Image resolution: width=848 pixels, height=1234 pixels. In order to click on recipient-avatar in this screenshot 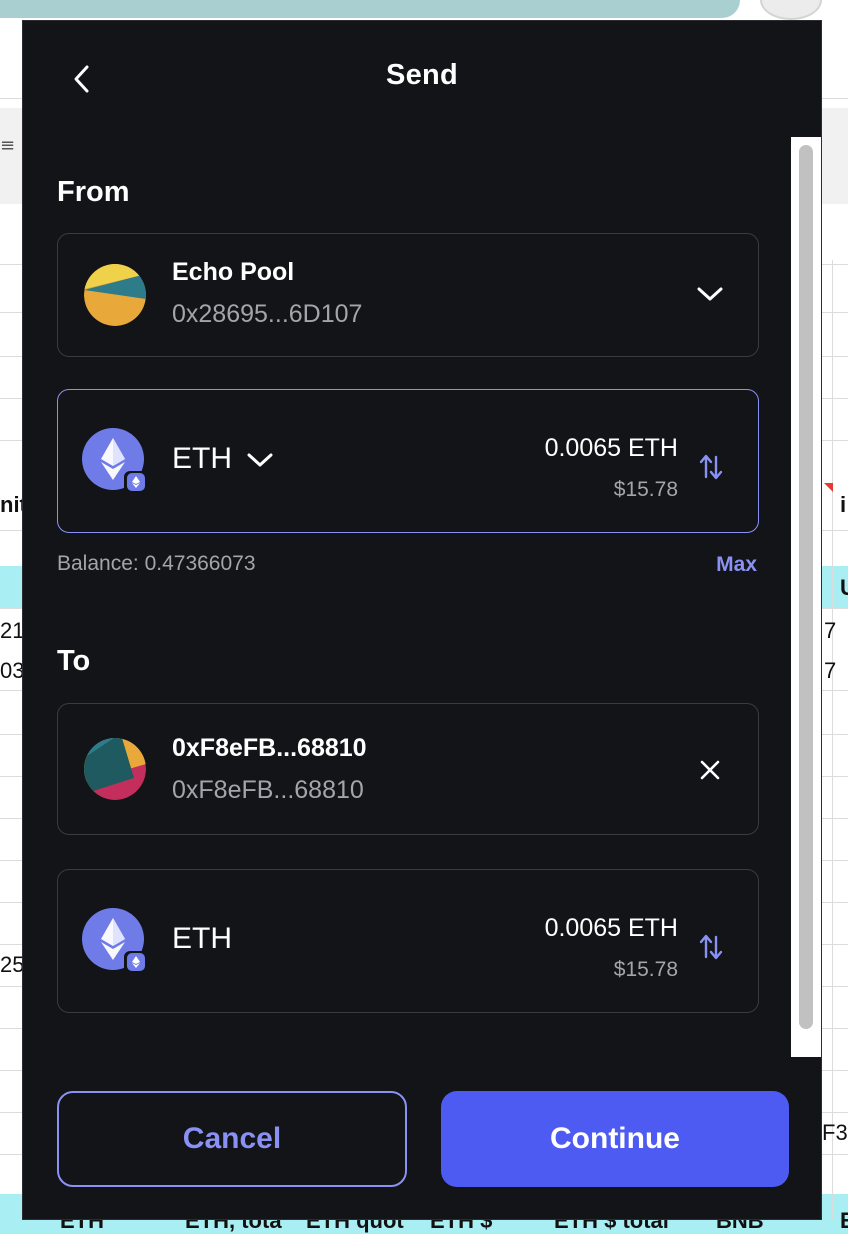, I will do `click(115, 769)`.